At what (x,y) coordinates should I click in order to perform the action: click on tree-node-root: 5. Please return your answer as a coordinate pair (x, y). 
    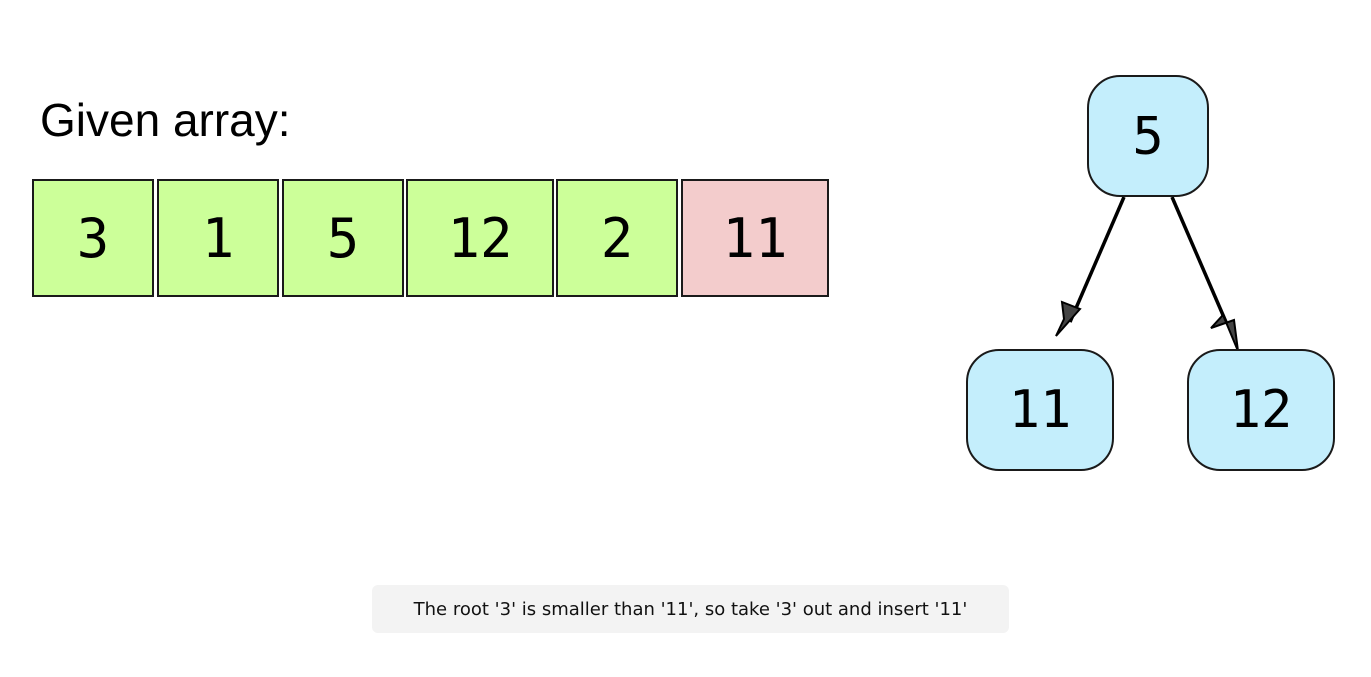
    Looking at the image, I should click on (1148, 136).